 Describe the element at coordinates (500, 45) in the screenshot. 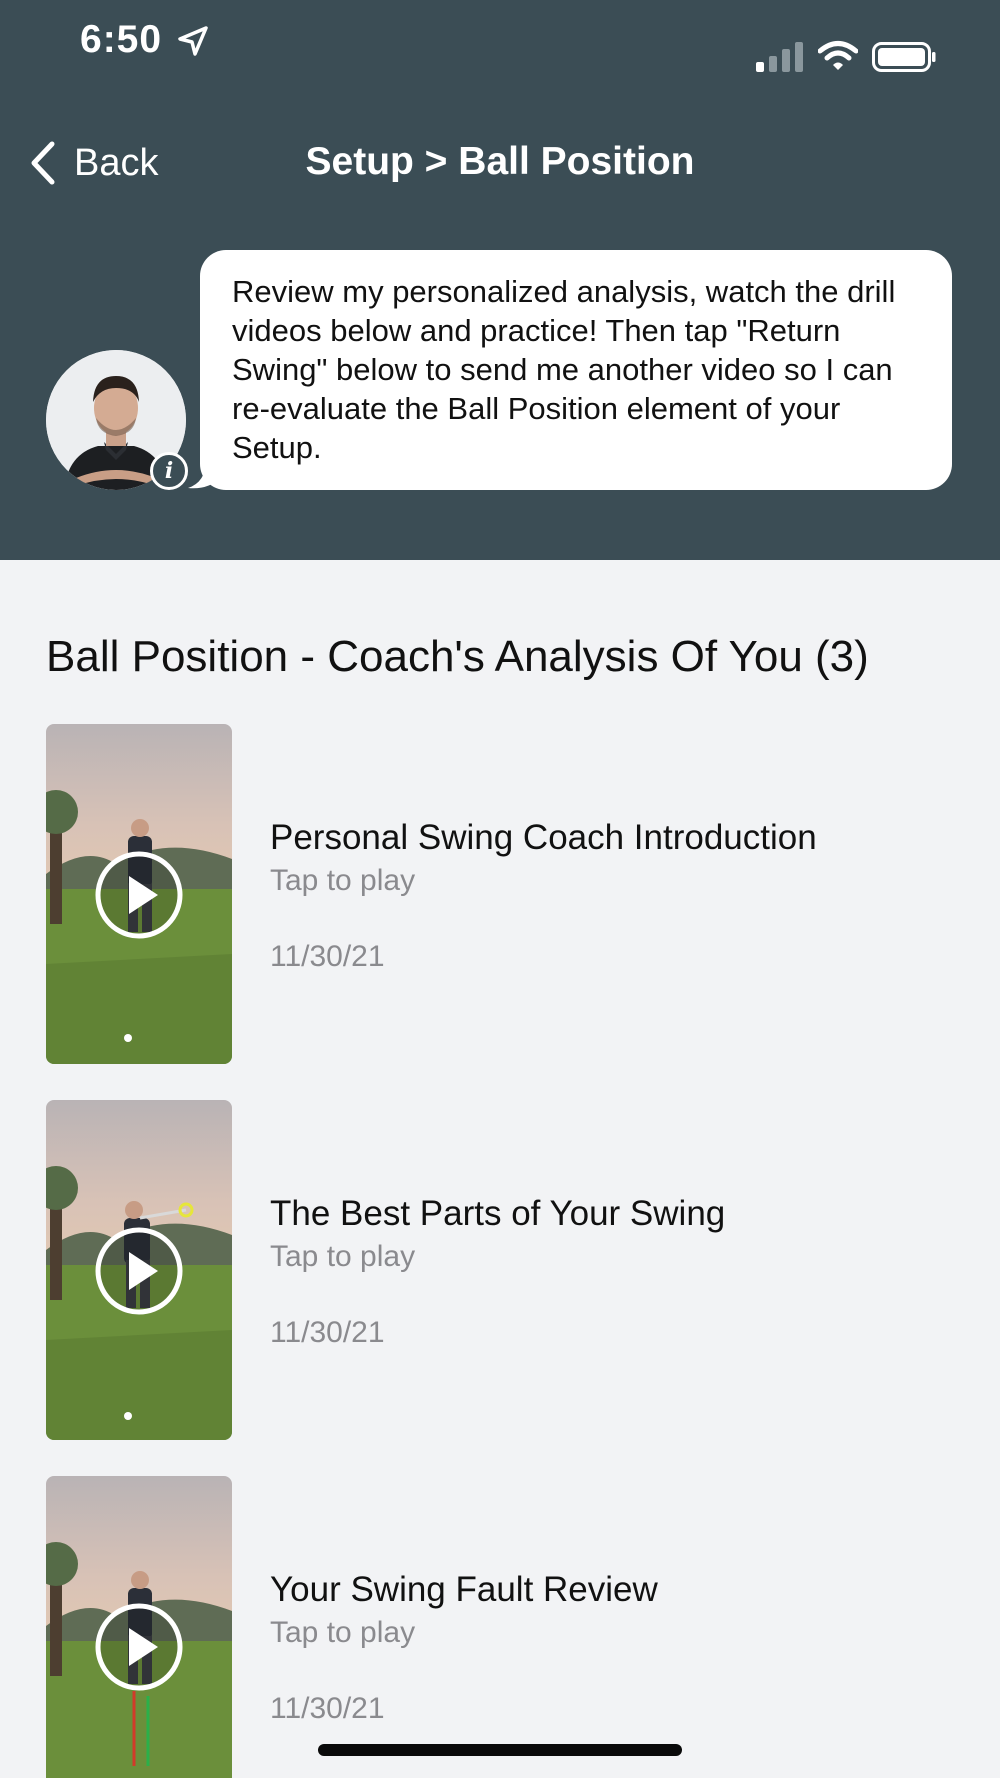

I see `status-bar: 6:50` at that location.